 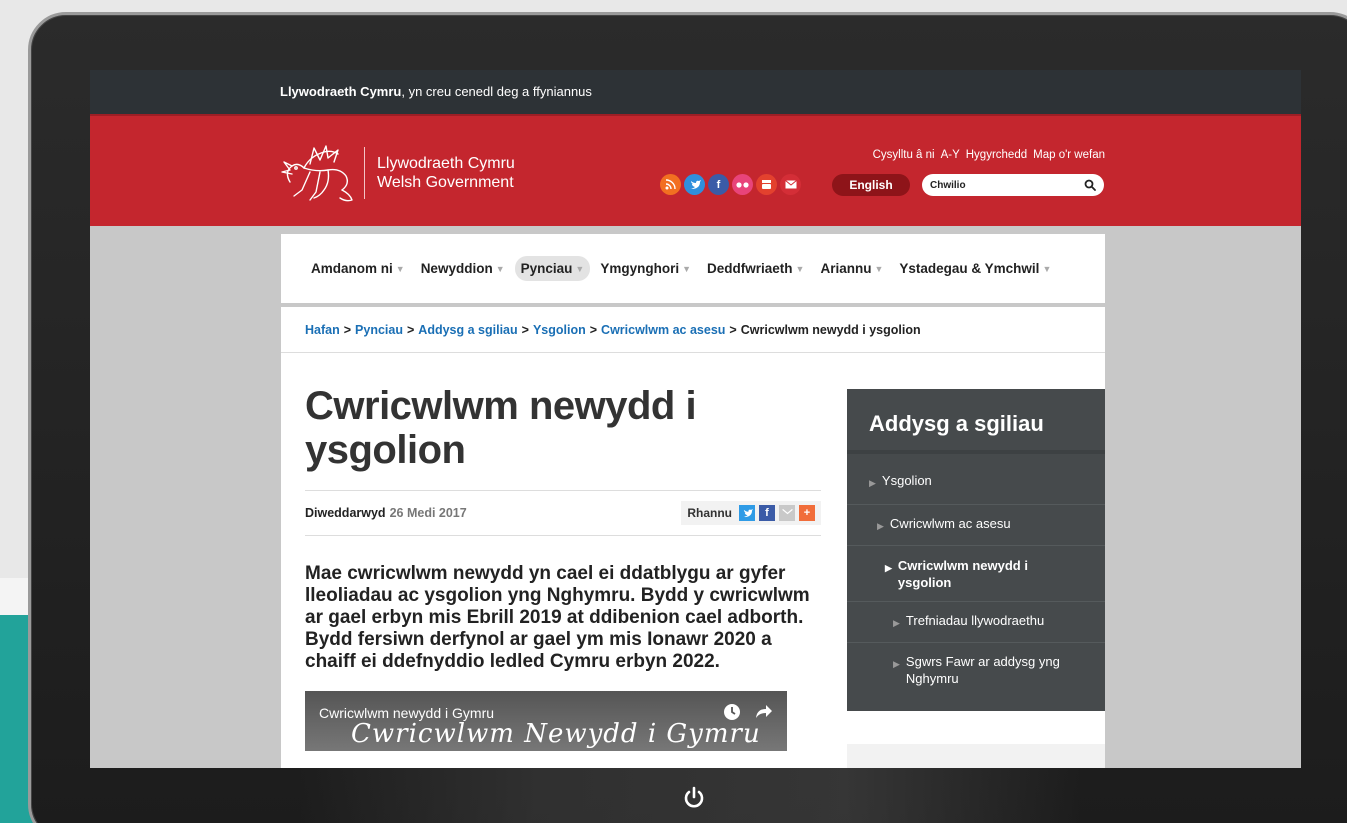 I want to click on youtube-icon, so click(x=766, y=184).